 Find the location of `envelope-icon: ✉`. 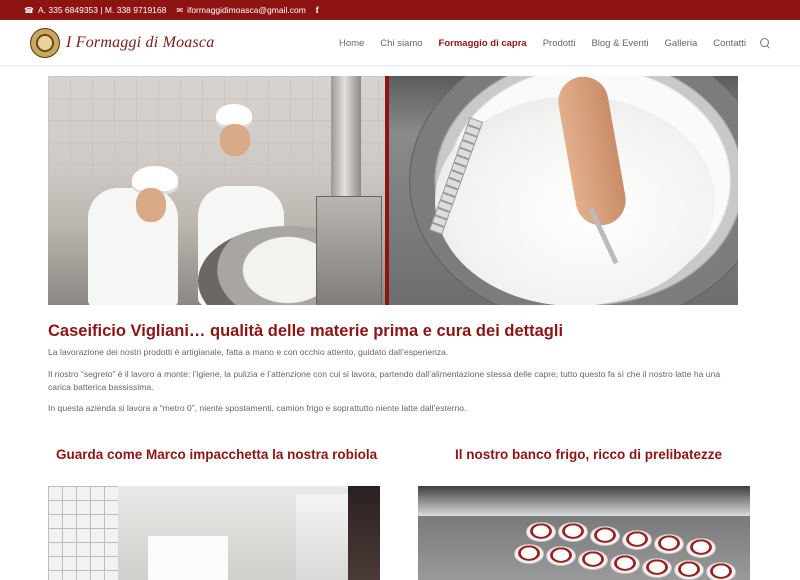

envelope-icon: ✉ is located at coordinates (180, 10).